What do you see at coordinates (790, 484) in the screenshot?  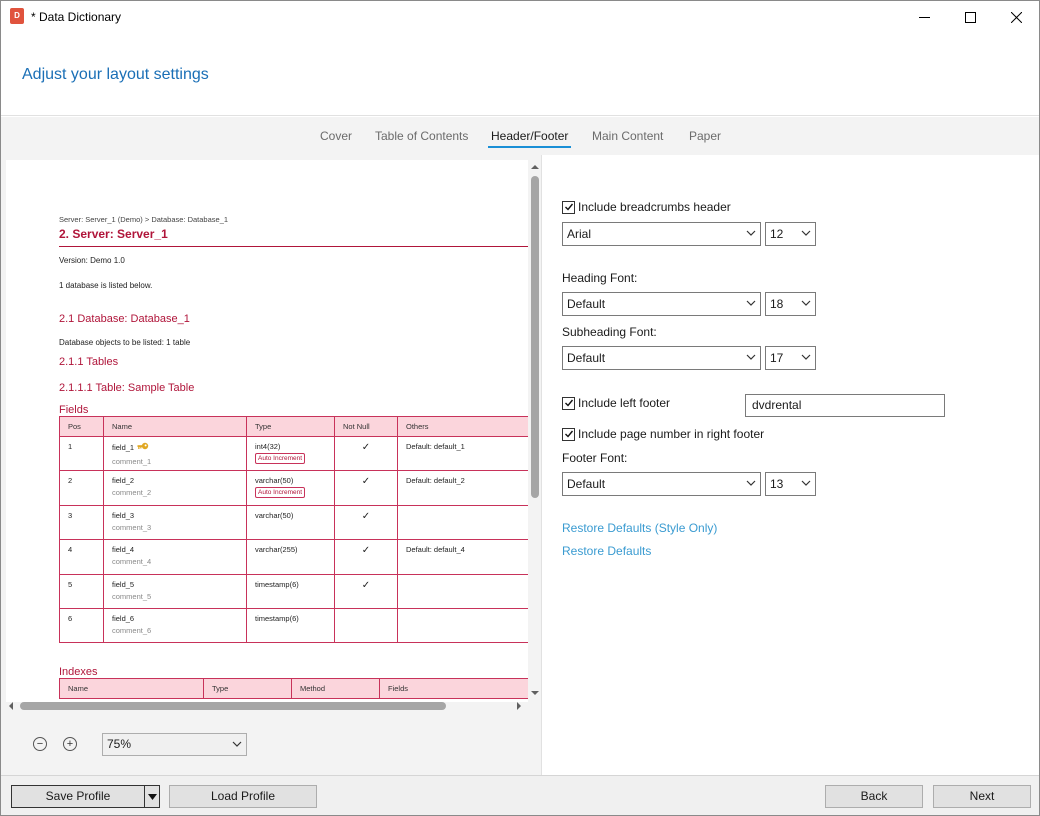 I see `footer-size-select: 13` at bounding box center [790, 484].